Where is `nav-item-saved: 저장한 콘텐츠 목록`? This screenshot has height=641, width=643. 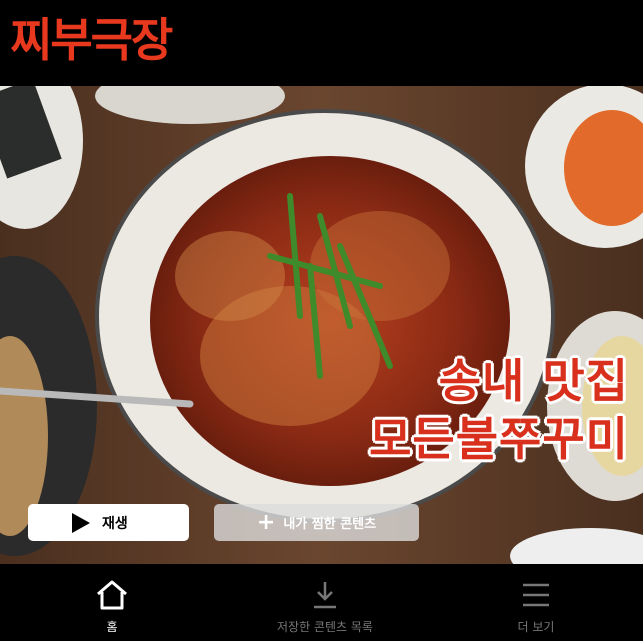 nav-item-saved: 저장한 콘텐츠 목록 is located at coordinates (325, 602).